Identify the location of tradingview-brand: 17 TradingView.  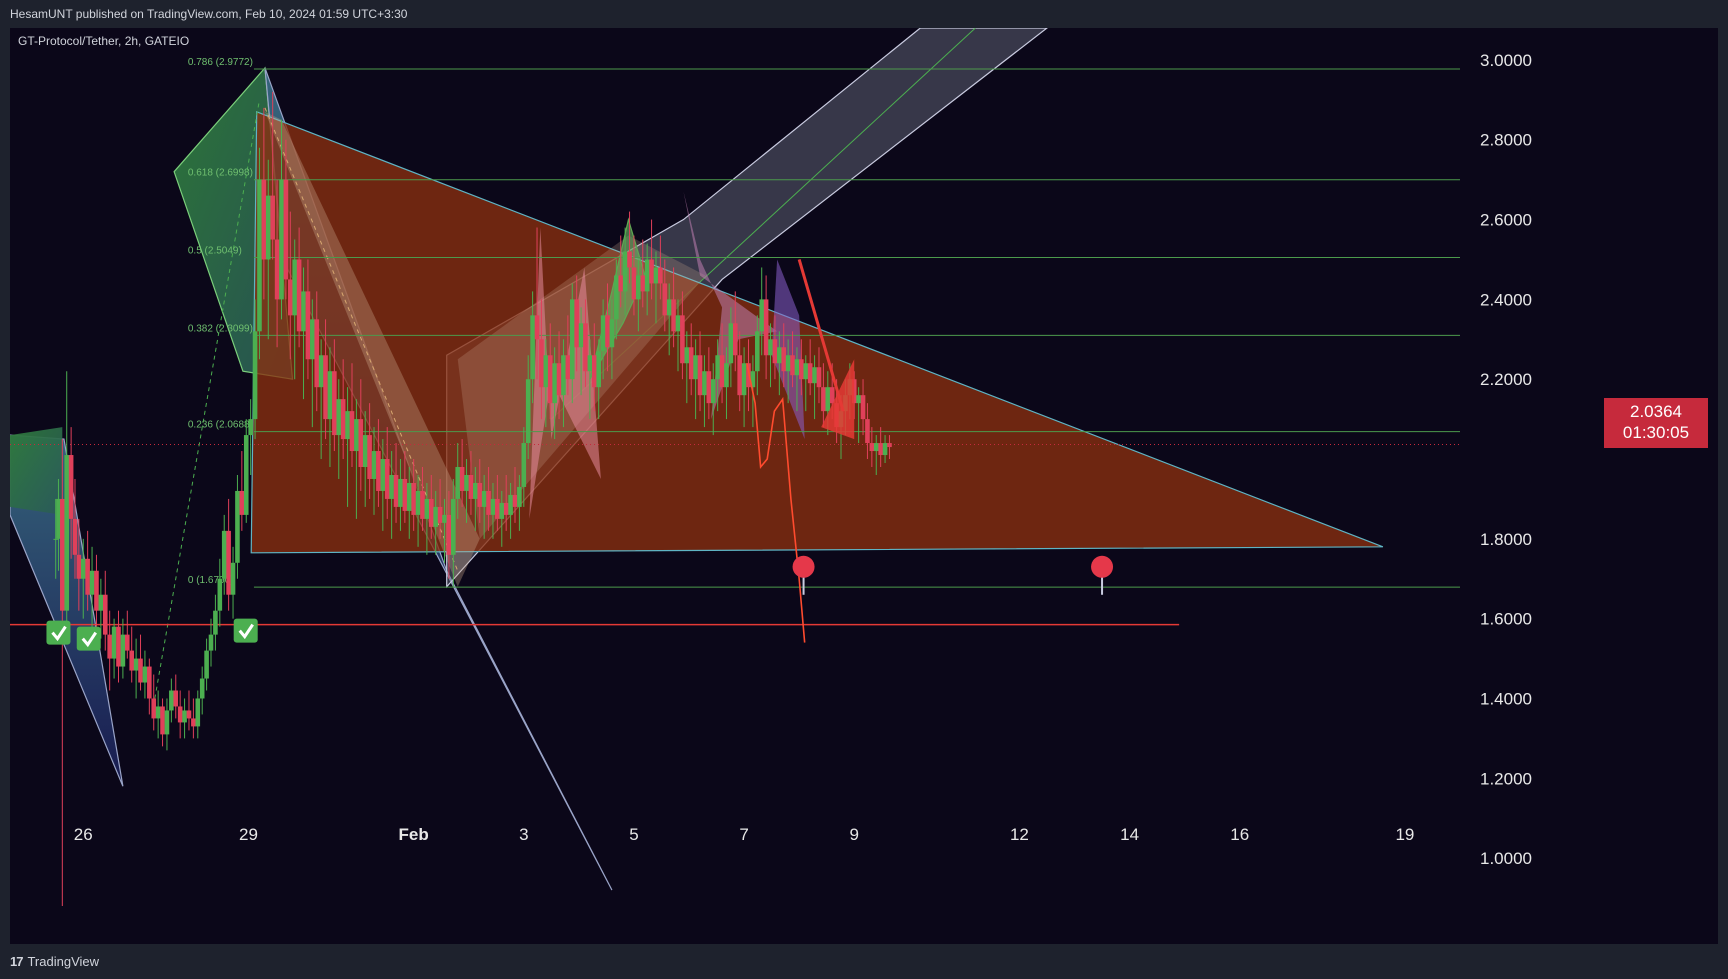
(54, 961).